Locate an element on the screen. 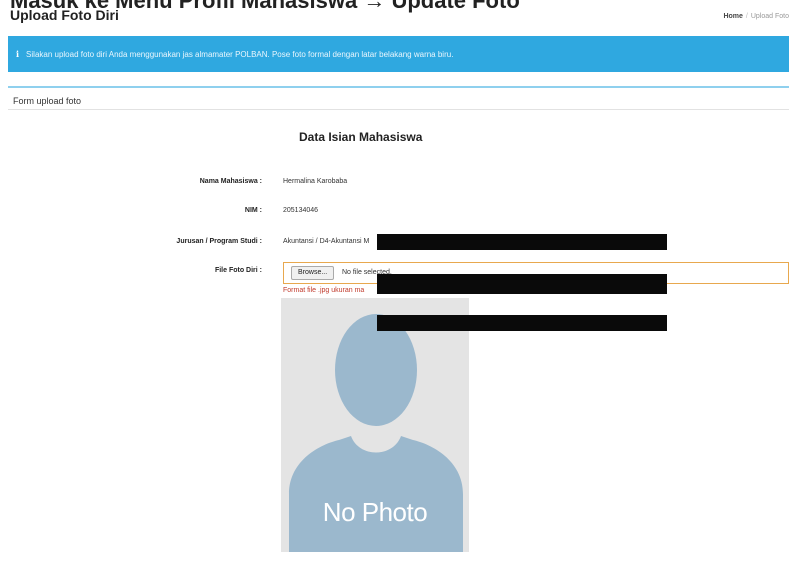 This screenshot has width=789, height=562. photo-placeholder: No Photo is located at coordinates (375, 425).